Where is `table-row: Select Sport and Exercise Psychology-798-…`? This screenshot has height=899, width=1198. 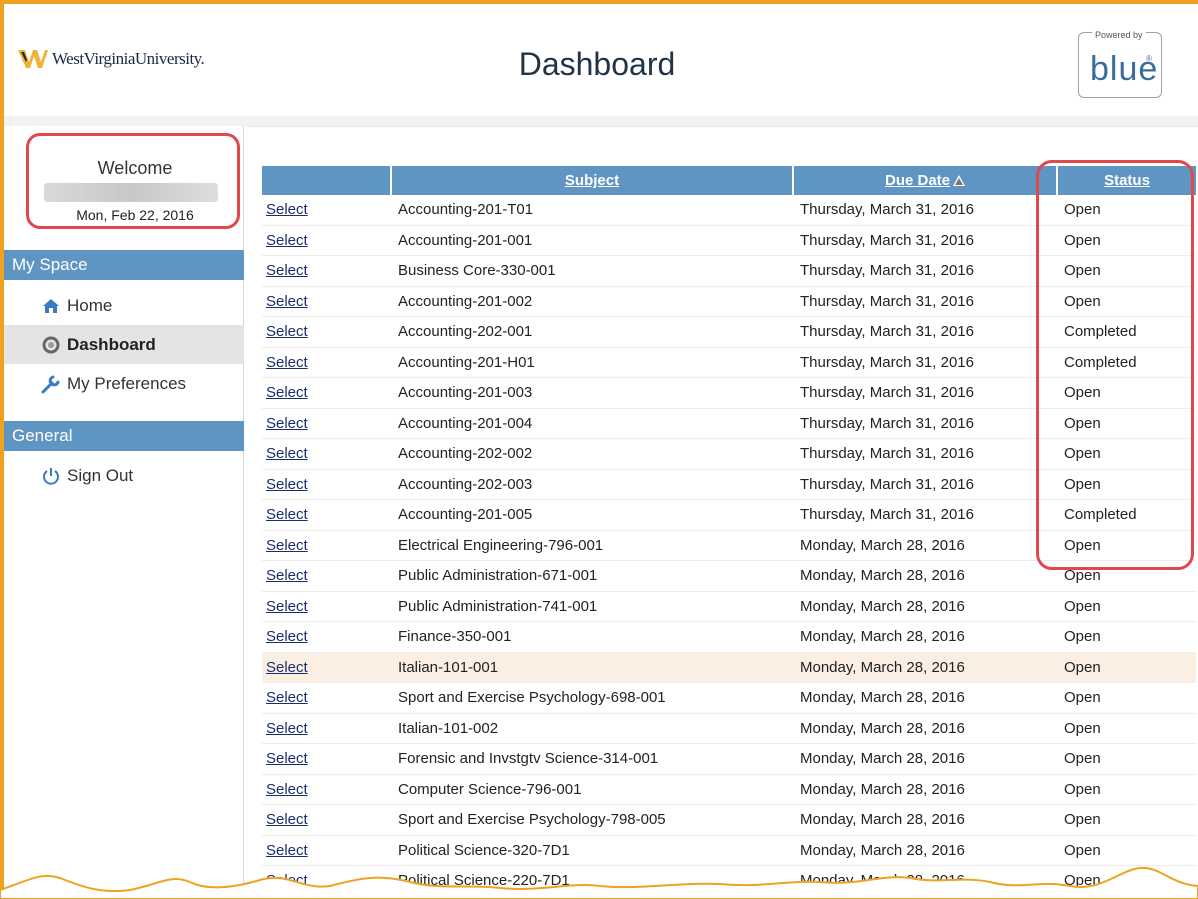
table-row: Select Sport and Exercise Psychology-798-… is located at coordinates (729, 820).